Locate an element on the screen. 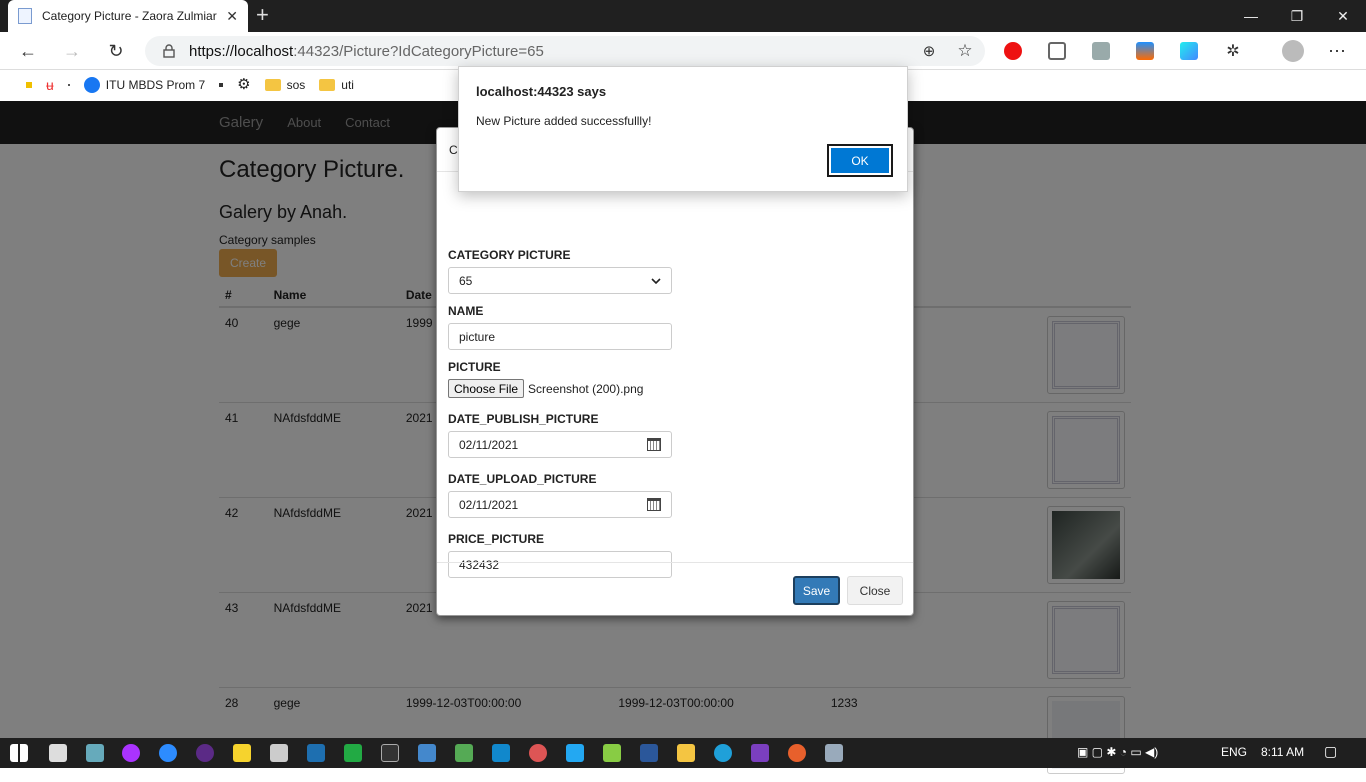 The image size is (1366, 782). edge-icon is located at coordinates (723, 753).